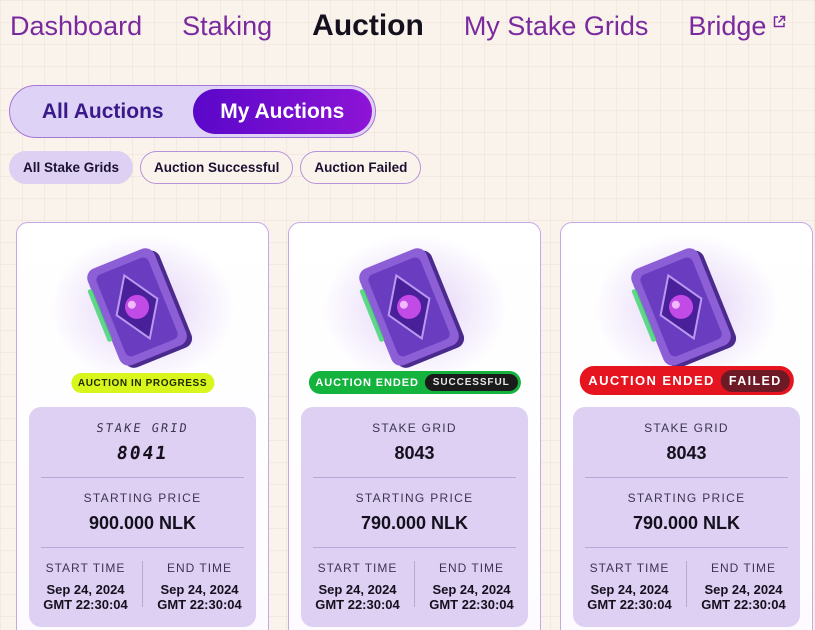 The width and height of the screenshot is (815, 630). Describe the element at coordinates (142, 453) in the screenshot. I see `stake-grid-number: 8041` at that location.